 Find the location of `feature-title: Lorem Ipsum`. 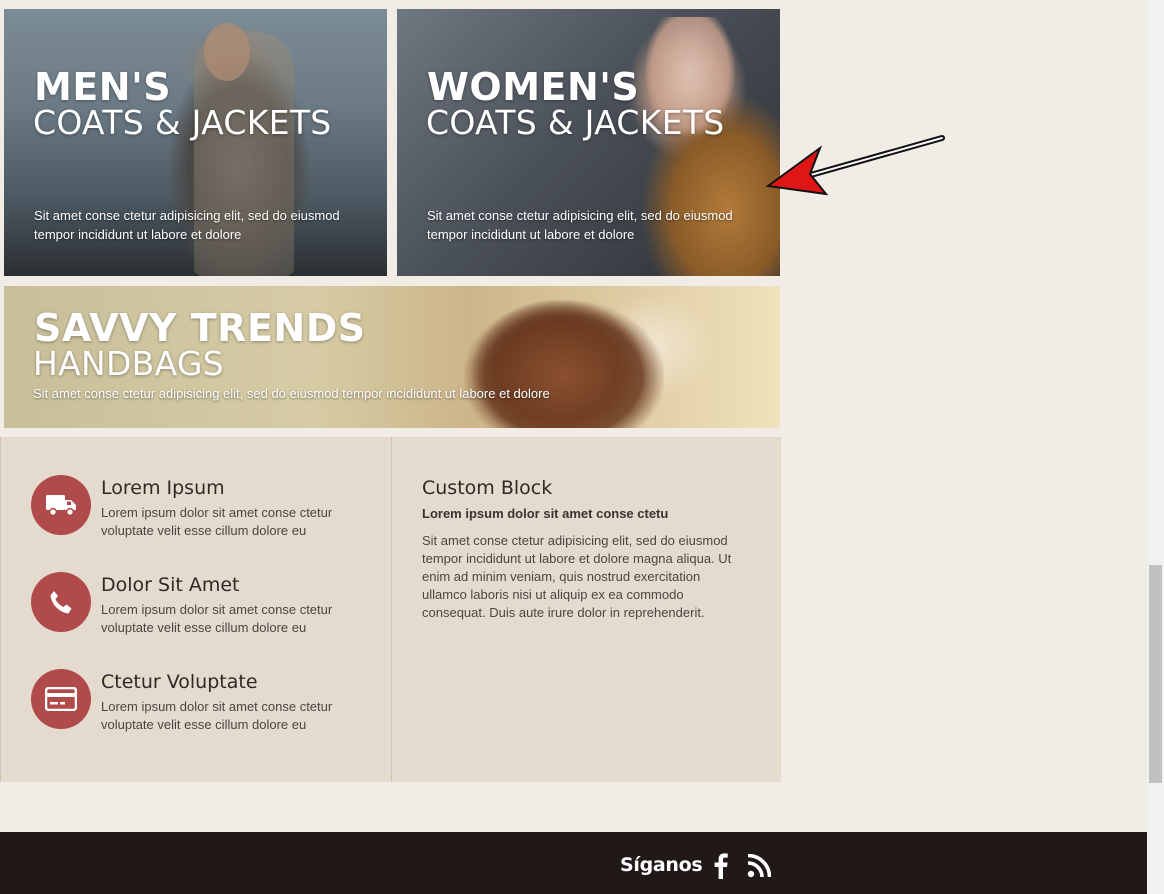

feature-title: Lorem Ipsum is located at coordinates (163, 488).